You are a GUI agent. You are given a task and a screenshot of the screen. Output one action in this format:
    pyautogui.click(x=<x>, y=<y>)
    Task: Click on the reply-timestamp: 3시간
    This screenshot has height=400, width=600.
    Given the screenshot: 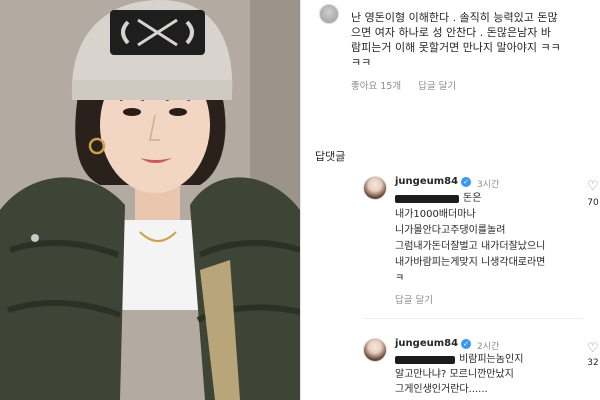 What is the action you would take?
    pyautogui.click(x=488, y=185)
    